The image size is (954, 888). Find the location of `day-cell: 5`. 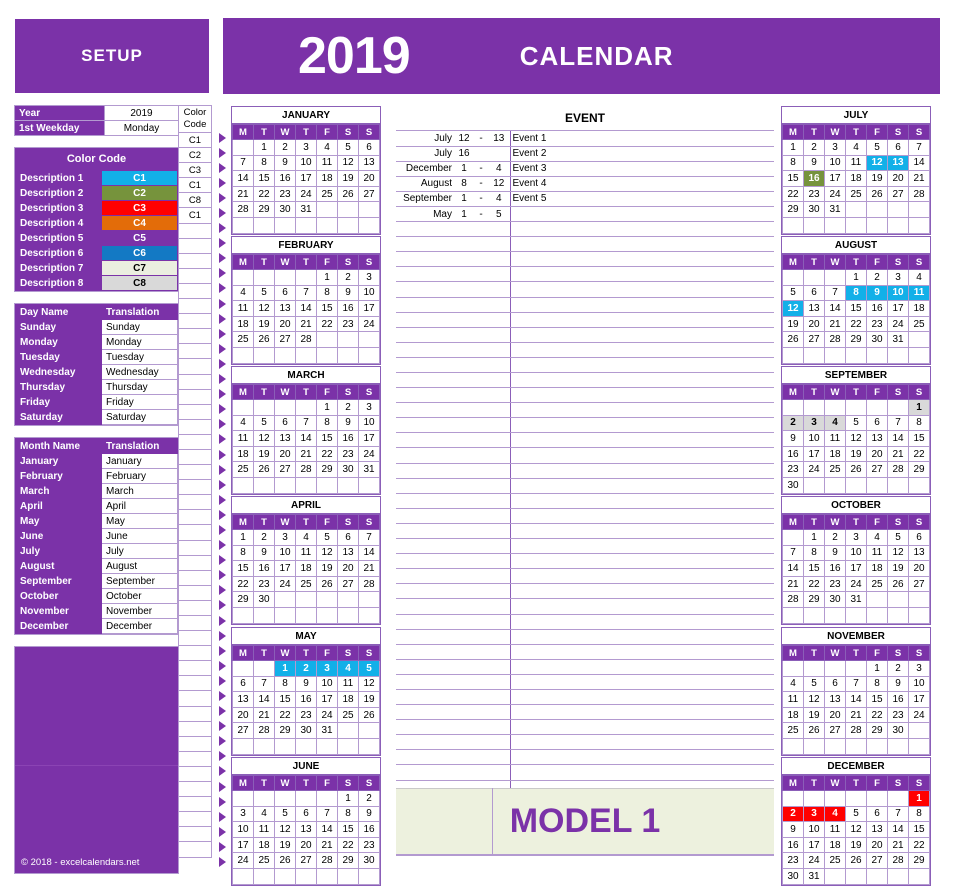

day-cell: 5 is located at coordinates (264, 423).